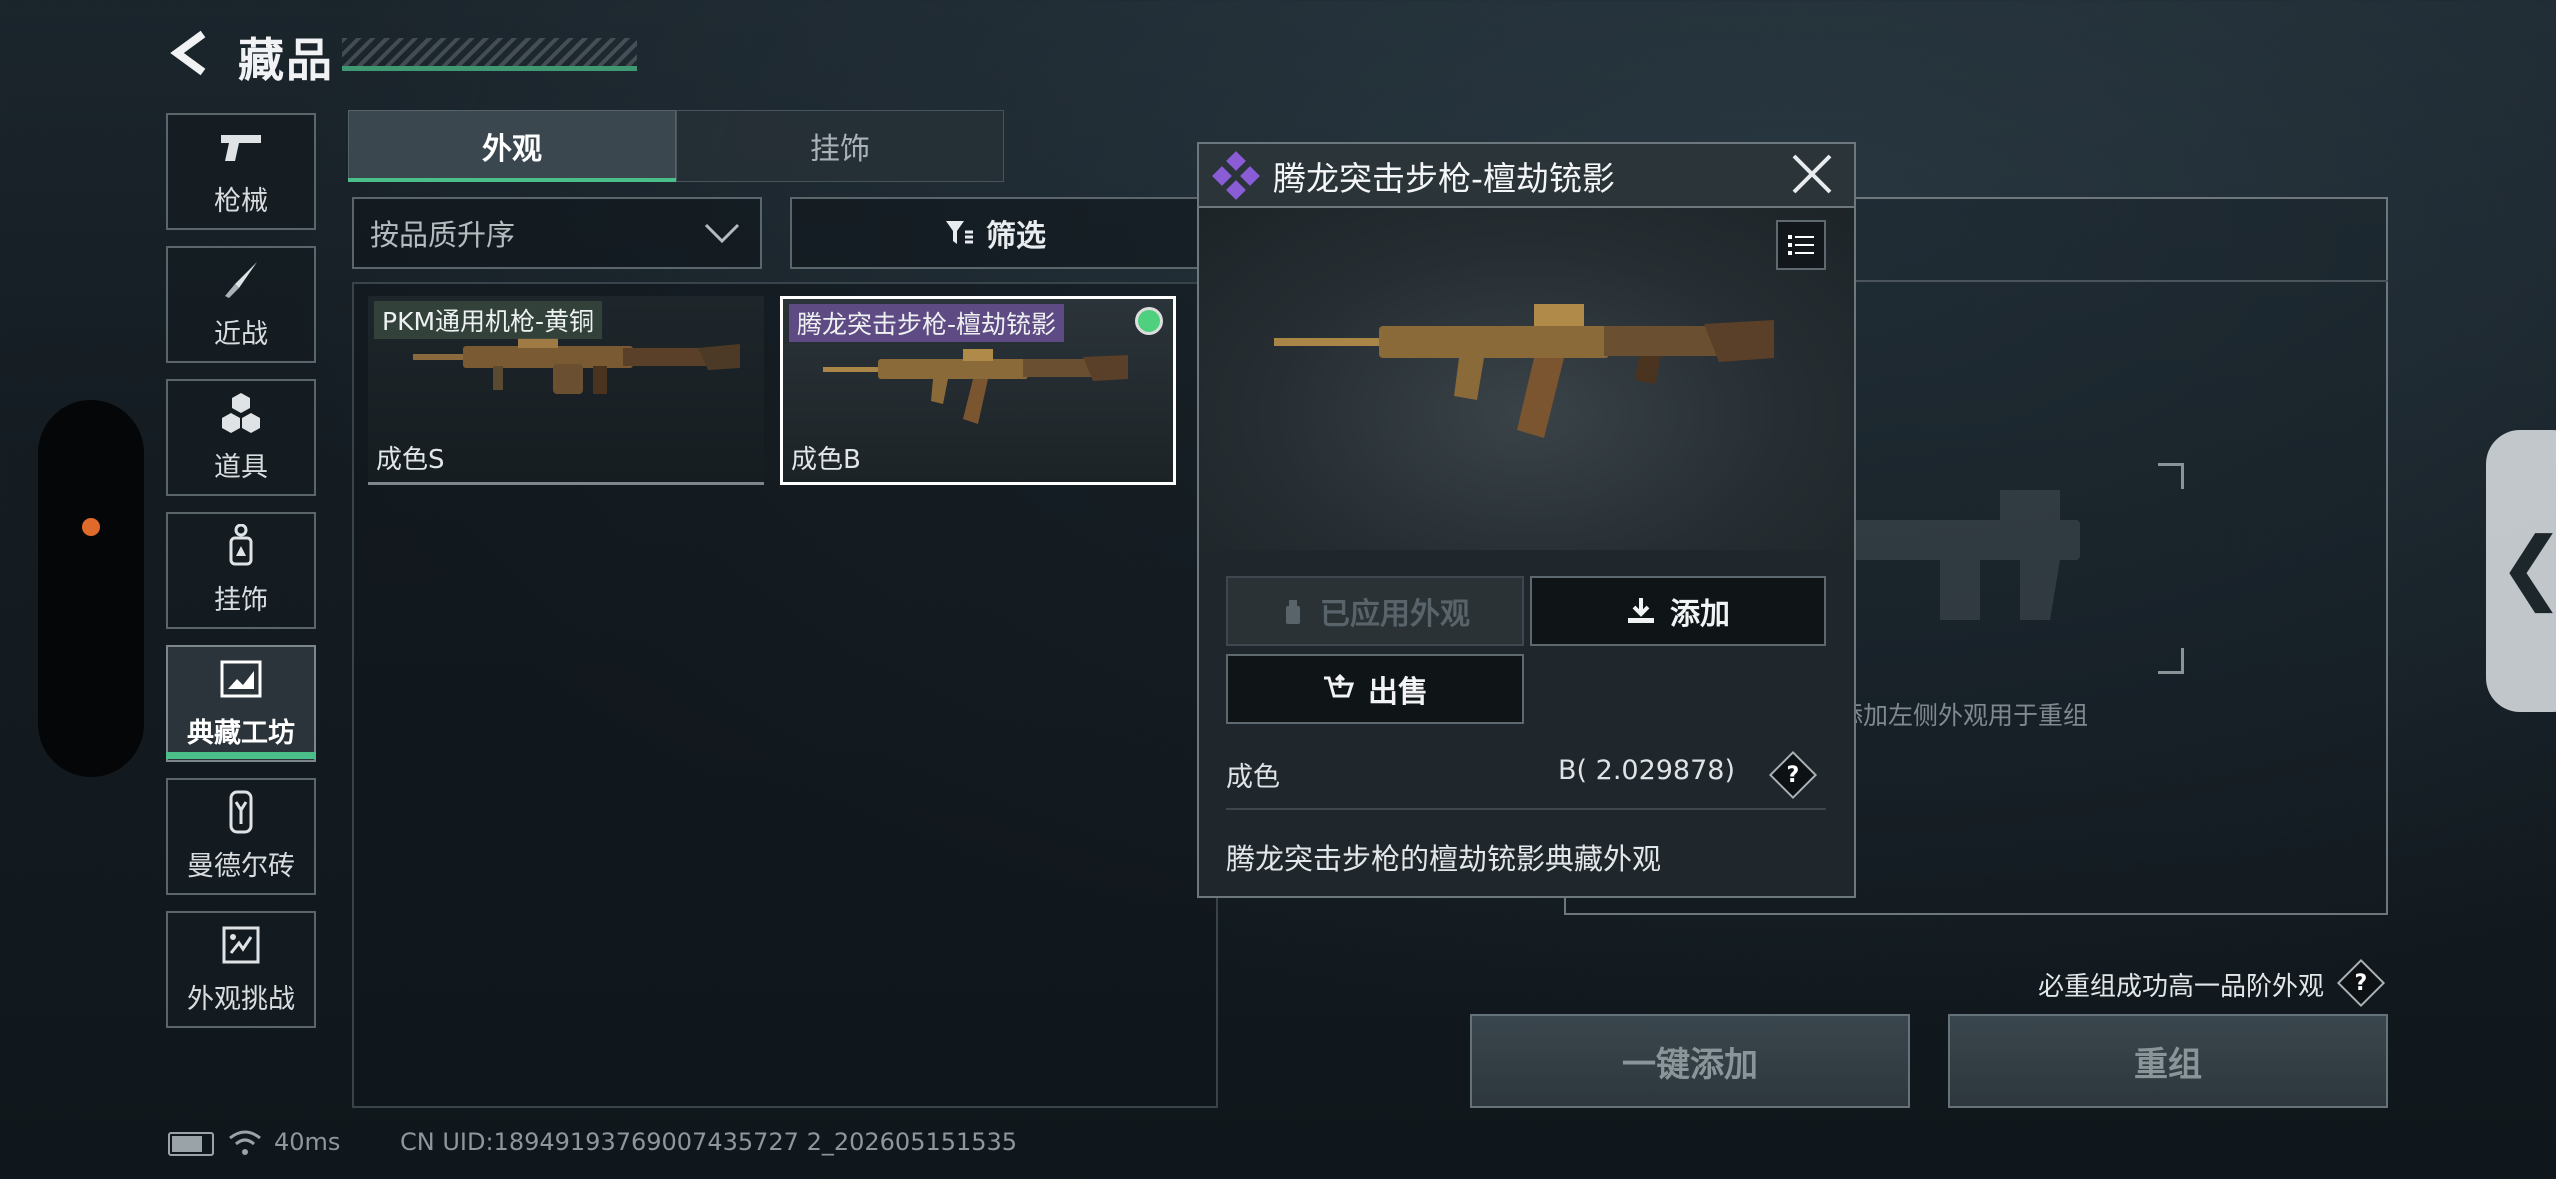  I want to click on tab-charms: 挂饰, so click(840, 146).